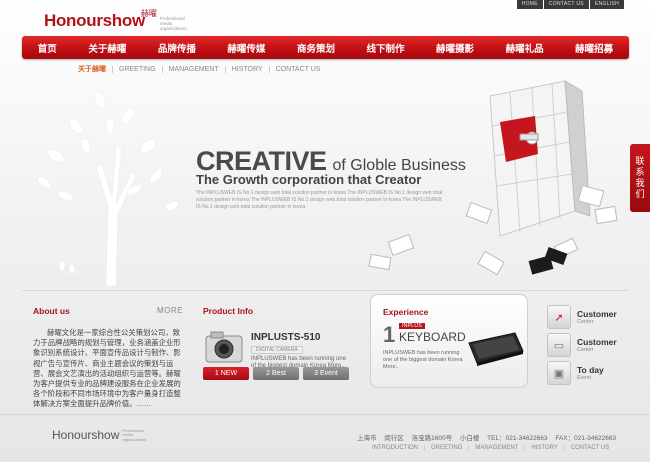 Image resolution: width=650 pixels, height=462 pixels. I want to click on footer-link-management: MANAGEMENT, so click(496, 448).